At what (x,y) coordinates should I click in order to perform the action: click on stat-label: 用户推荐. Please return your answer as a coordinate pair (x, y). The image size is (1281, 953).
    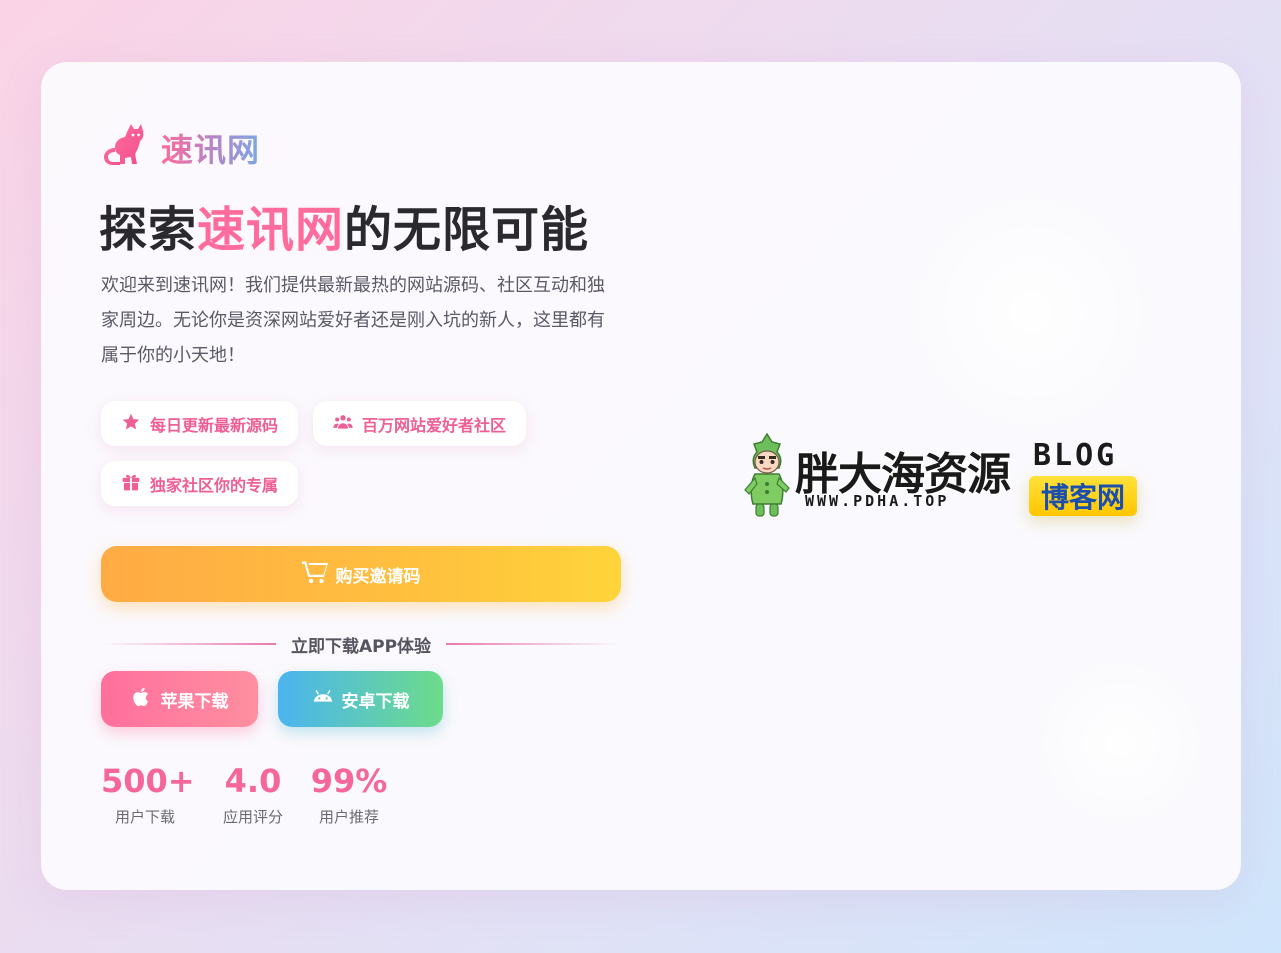
    Looking at the image, I should click on (348, 817).